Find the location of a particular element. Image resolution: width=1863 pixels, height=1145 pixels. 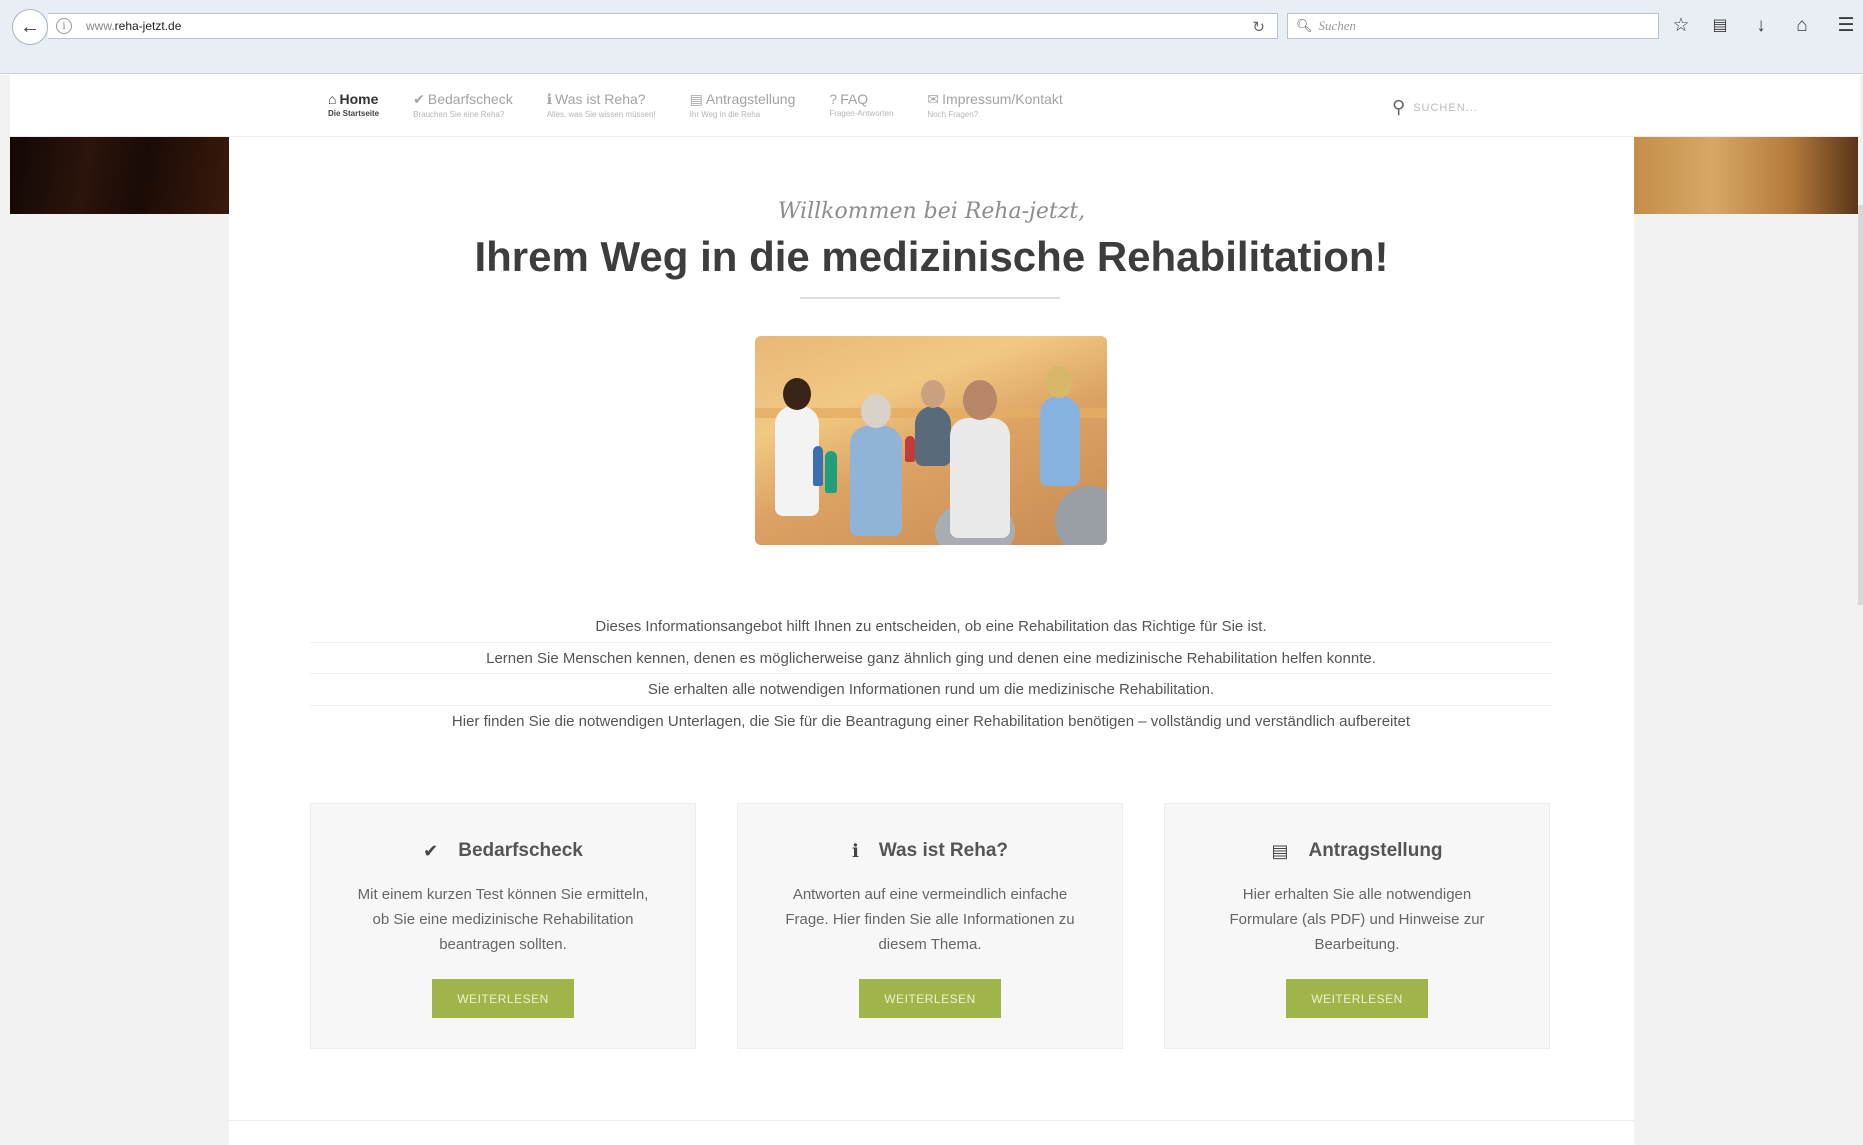

library-icon: ▤ is located at coordinates (1720, 26).